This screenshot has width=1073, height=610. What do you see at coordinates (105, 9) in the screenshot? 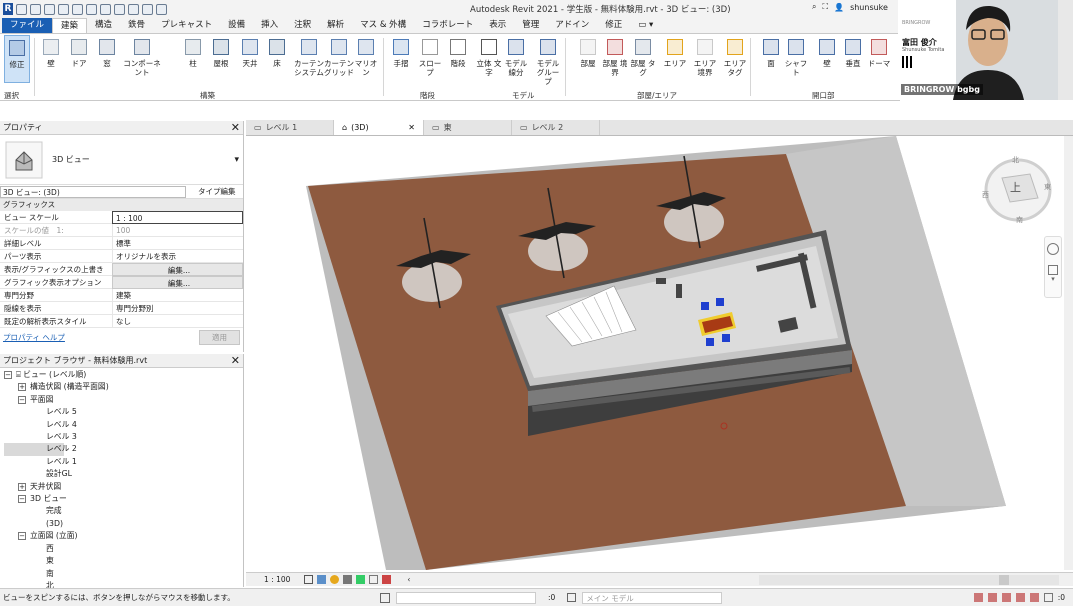
I see `measure-icon` at bounding box center [105, 9].